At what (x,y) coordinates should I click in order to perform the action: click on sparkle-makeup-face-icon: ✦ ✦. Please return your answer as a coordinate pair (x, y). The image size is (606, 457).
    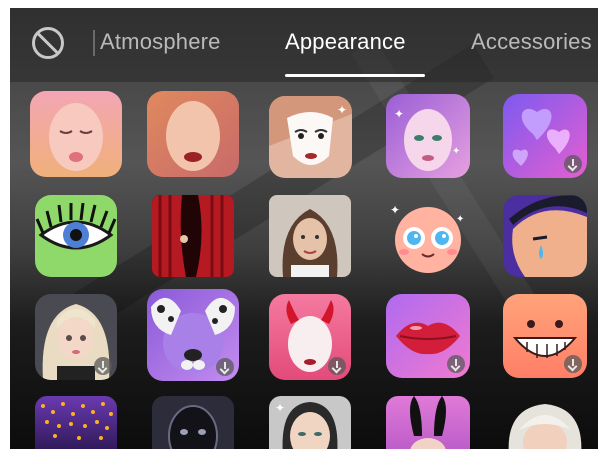
    Looking at the image, I should click on (428, 136).